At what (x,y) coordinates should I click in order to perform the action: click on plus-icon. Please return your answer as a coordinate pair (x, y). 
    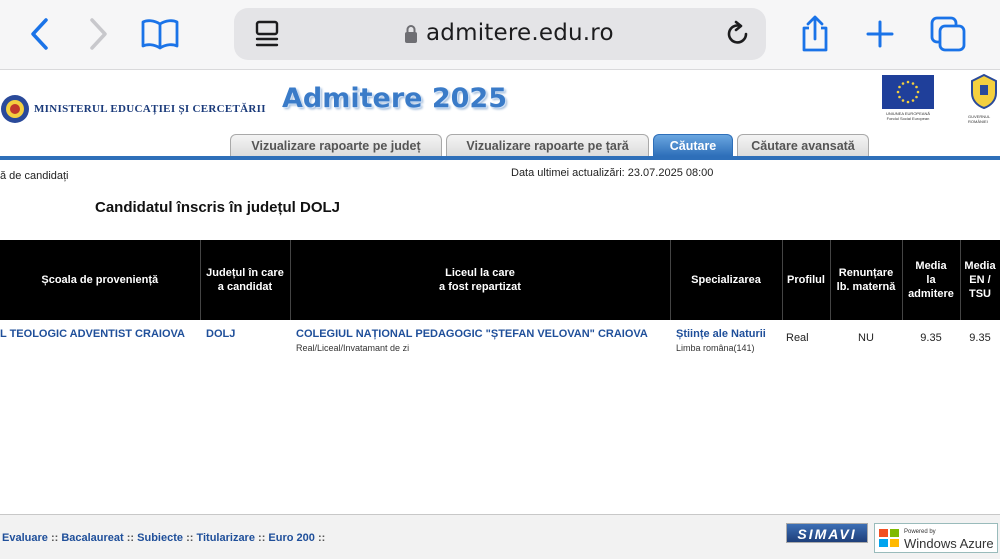
    Looking at the image, I should click on (880, 34).